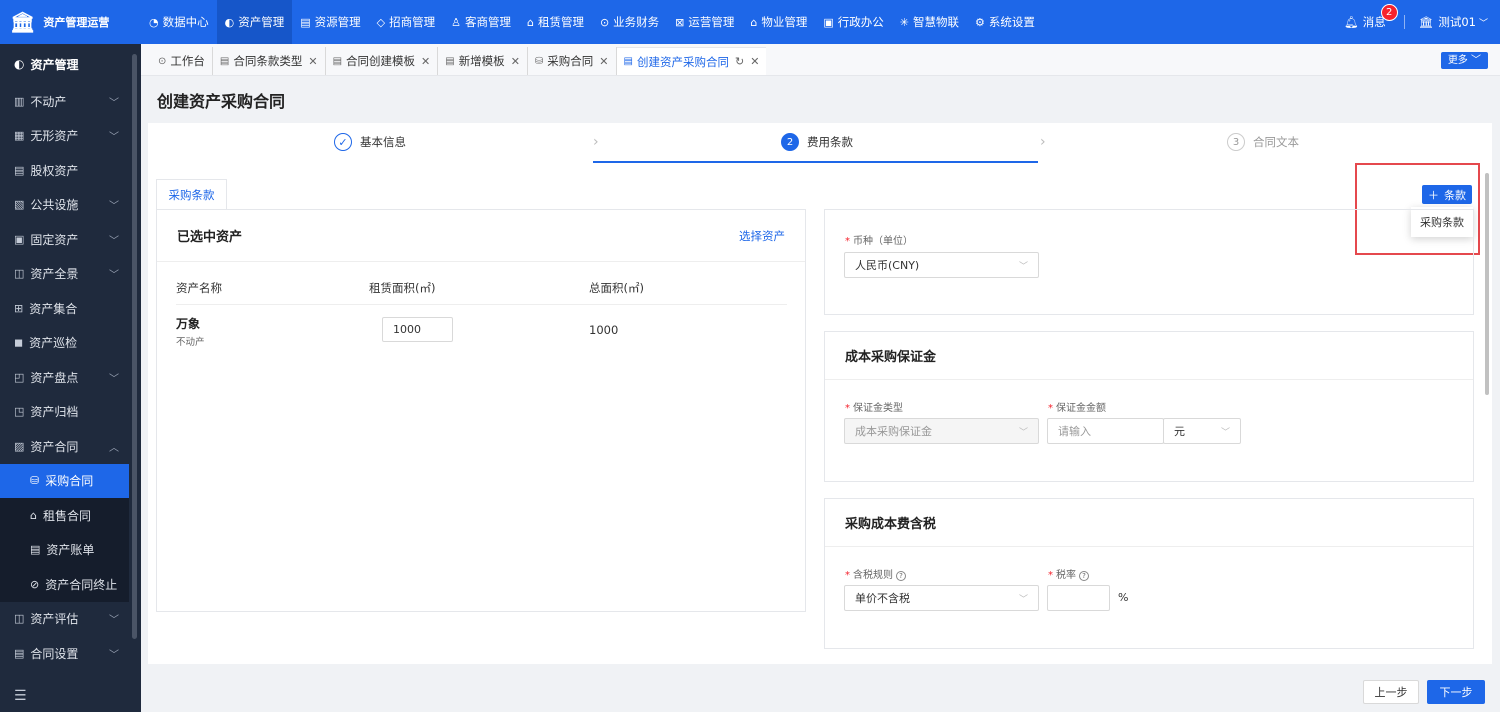 The height and width of the screenshot is (712, 1500). Describe the element at coordinates (904, 22) in the screenshot. I see `iot-icon: ✳` at that location.